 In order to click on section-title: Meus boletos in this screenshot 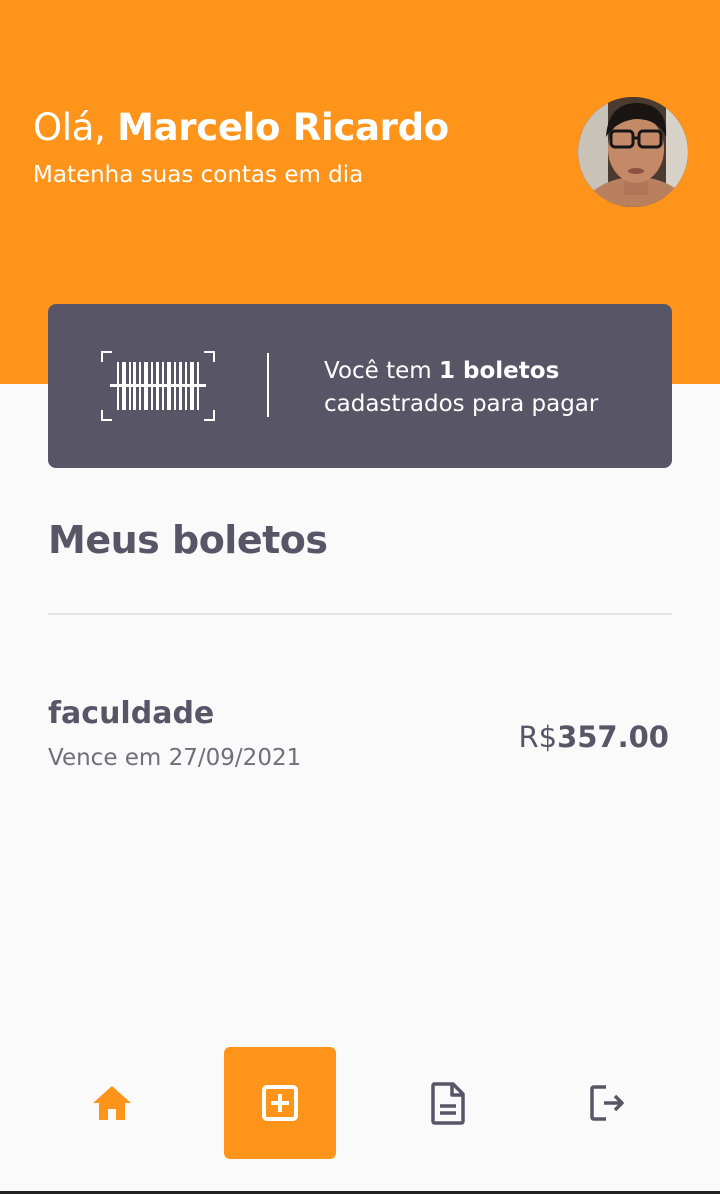, I will do `click(188, 540)`.